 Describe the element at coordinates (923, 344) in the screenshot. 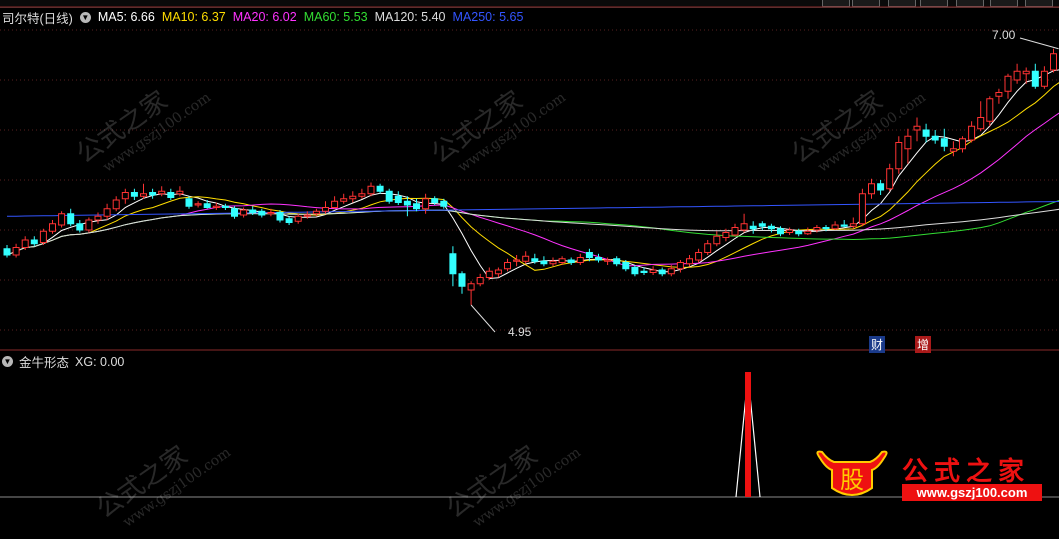

I see `increase-badge: 增` at that location.